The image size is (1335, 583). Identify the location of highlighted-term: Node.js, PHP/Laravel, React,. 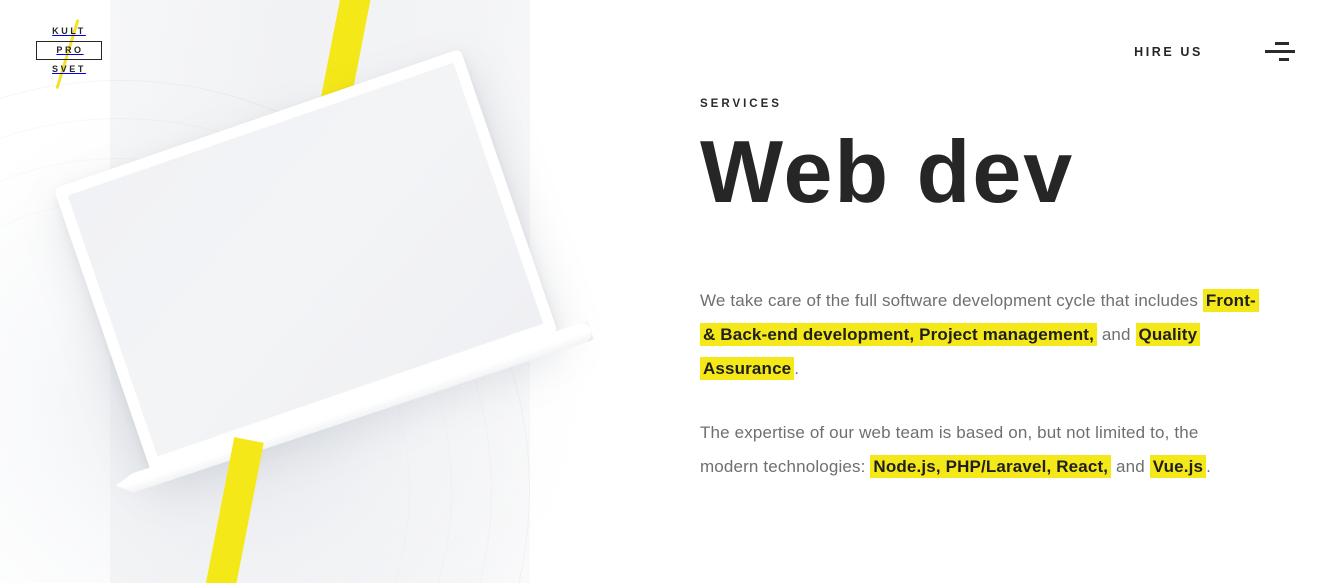
(991, 467).